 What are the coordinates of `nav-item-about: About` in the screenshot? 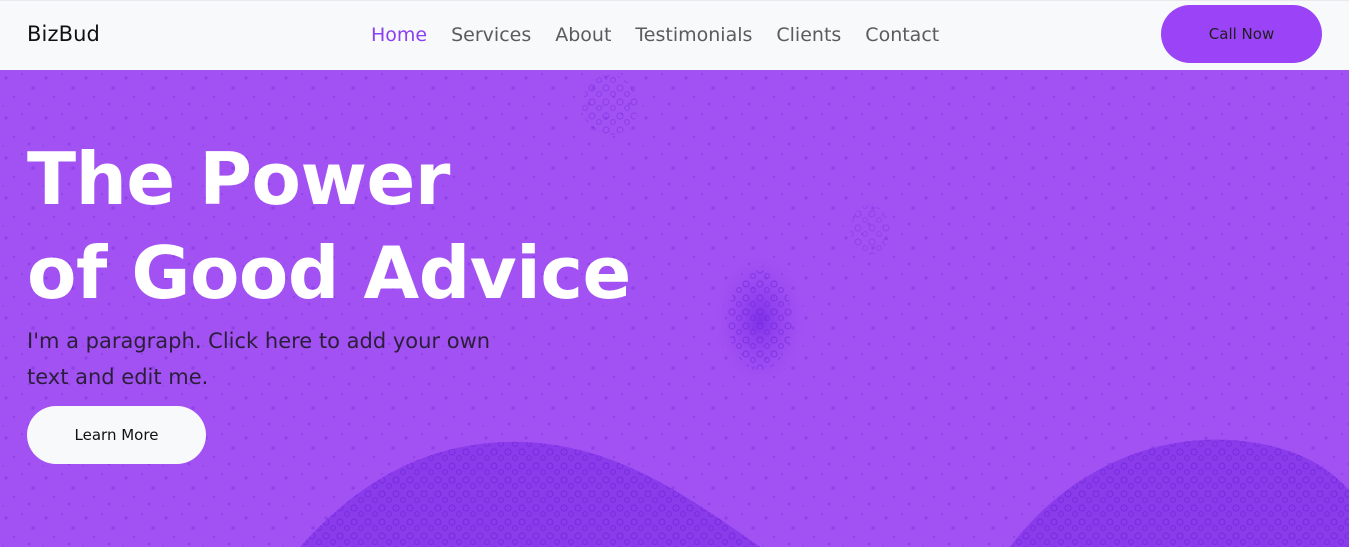 It's located at (583, 35).